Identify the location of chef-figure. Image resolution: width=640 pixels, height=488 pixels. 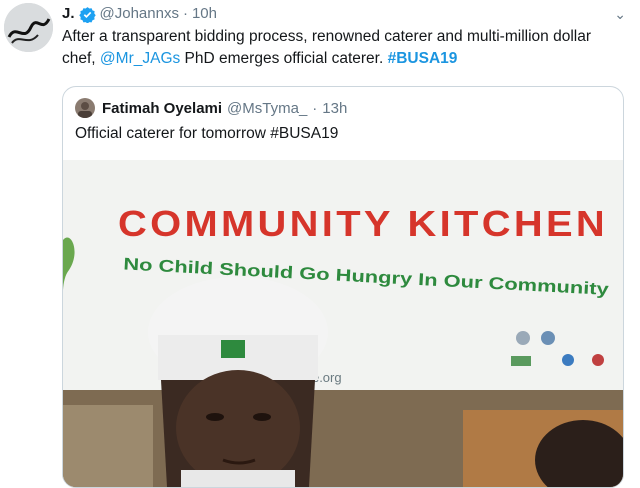
(238, 382).